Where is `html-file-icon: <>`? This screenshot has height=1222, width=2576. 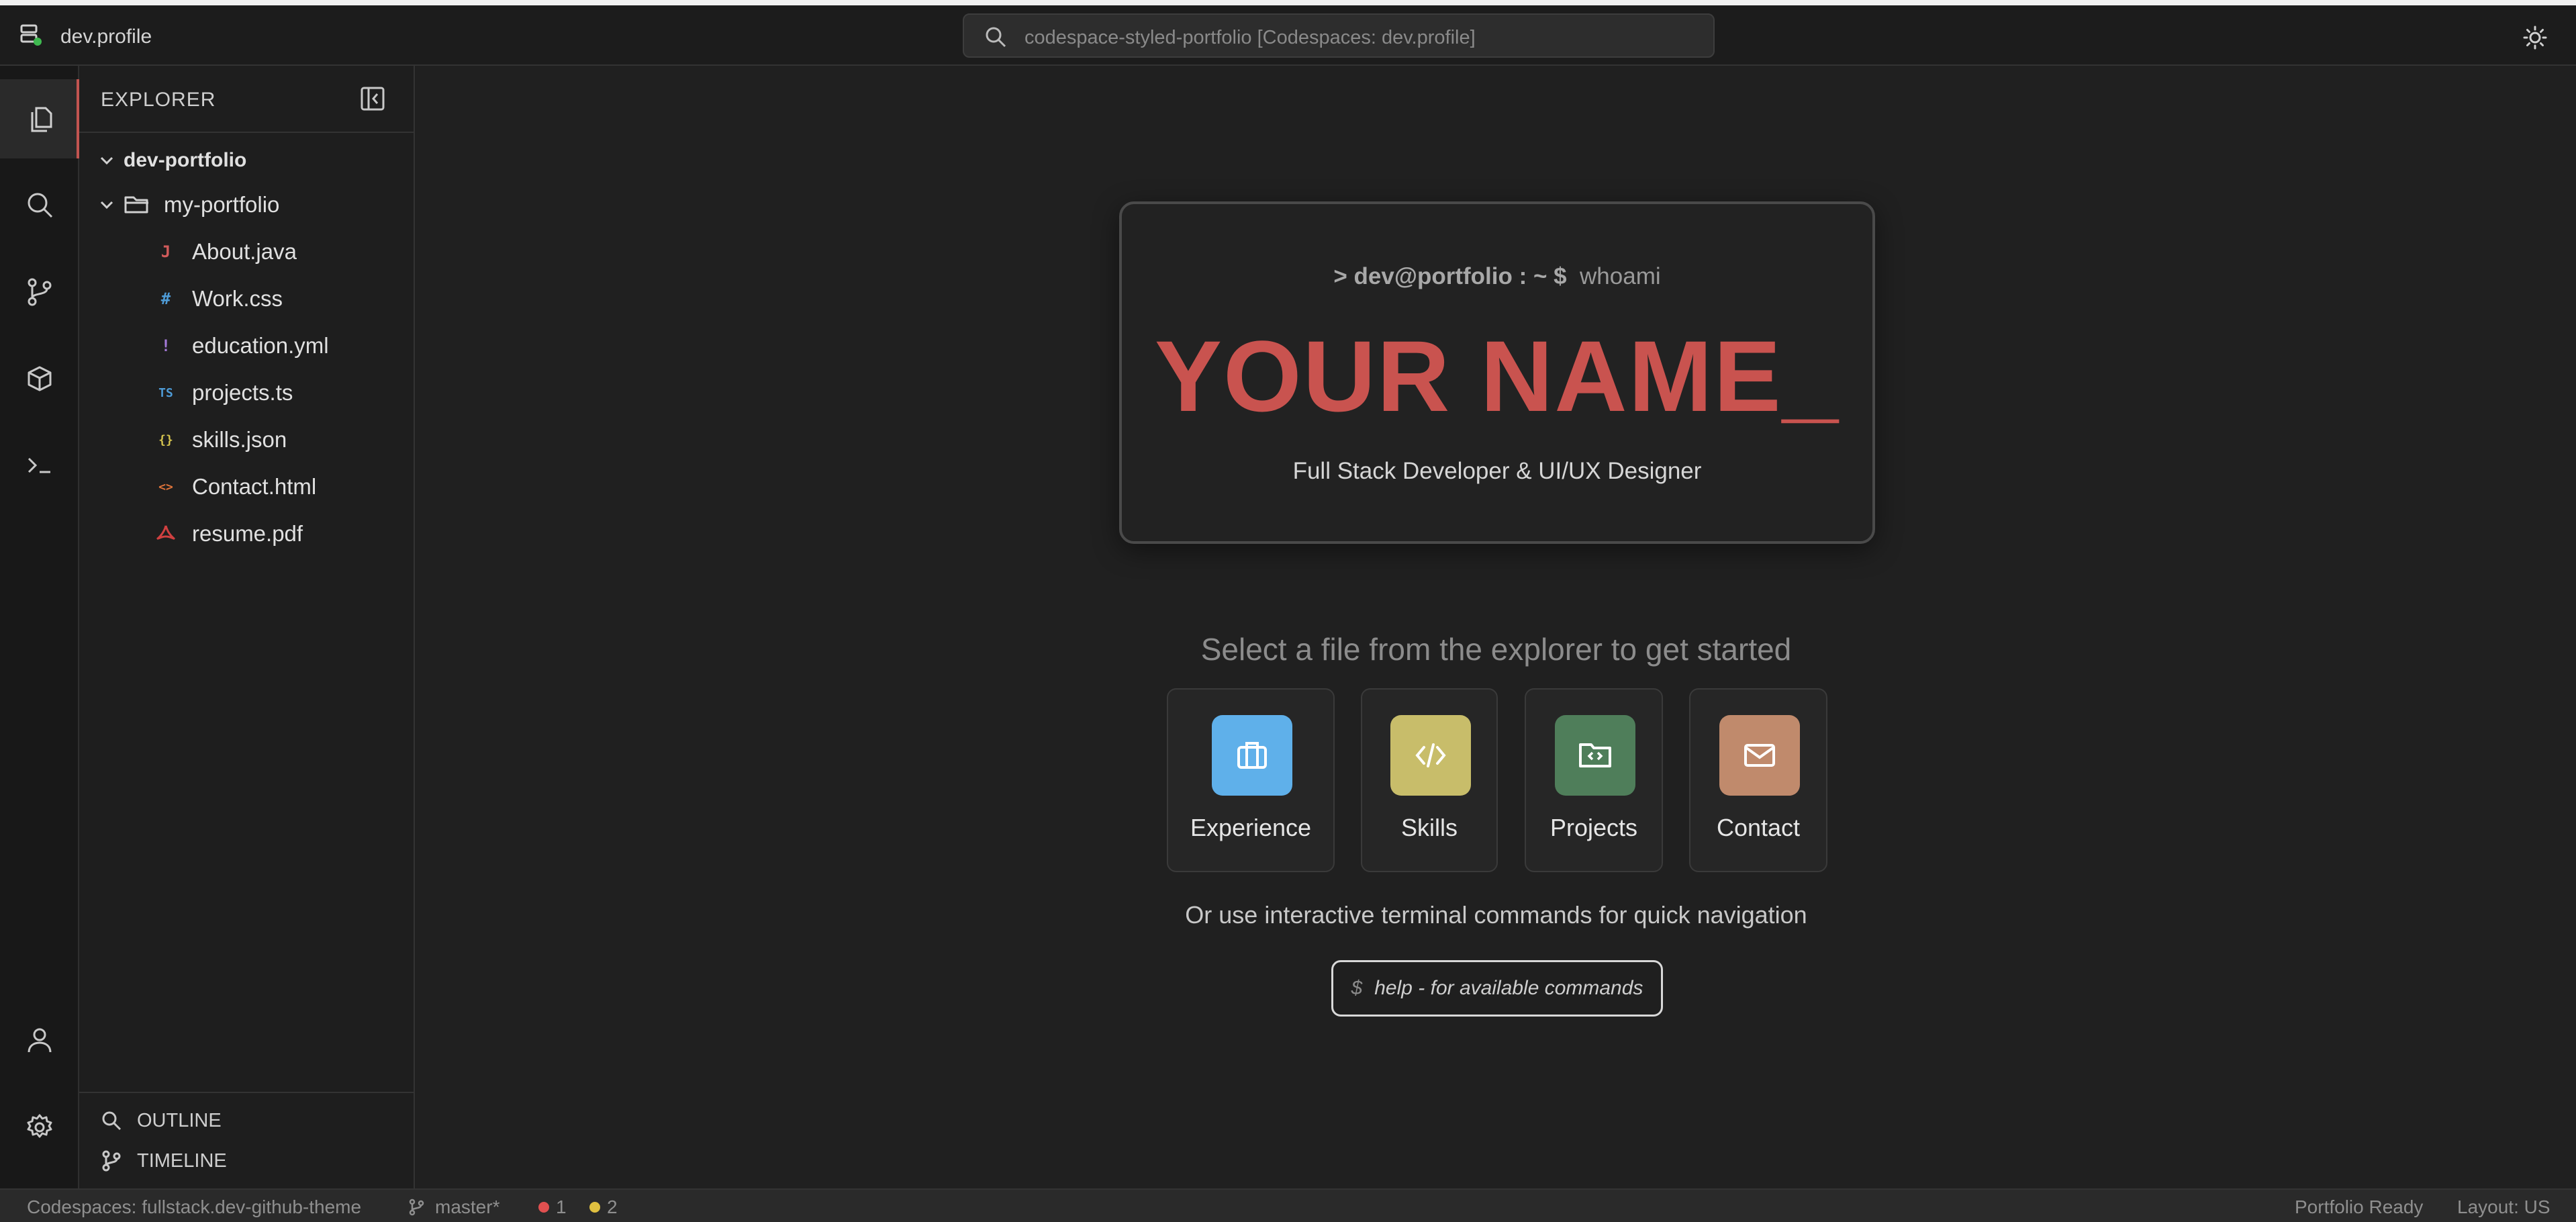 html-file-icon: <> is located at coordinates (165, 486).